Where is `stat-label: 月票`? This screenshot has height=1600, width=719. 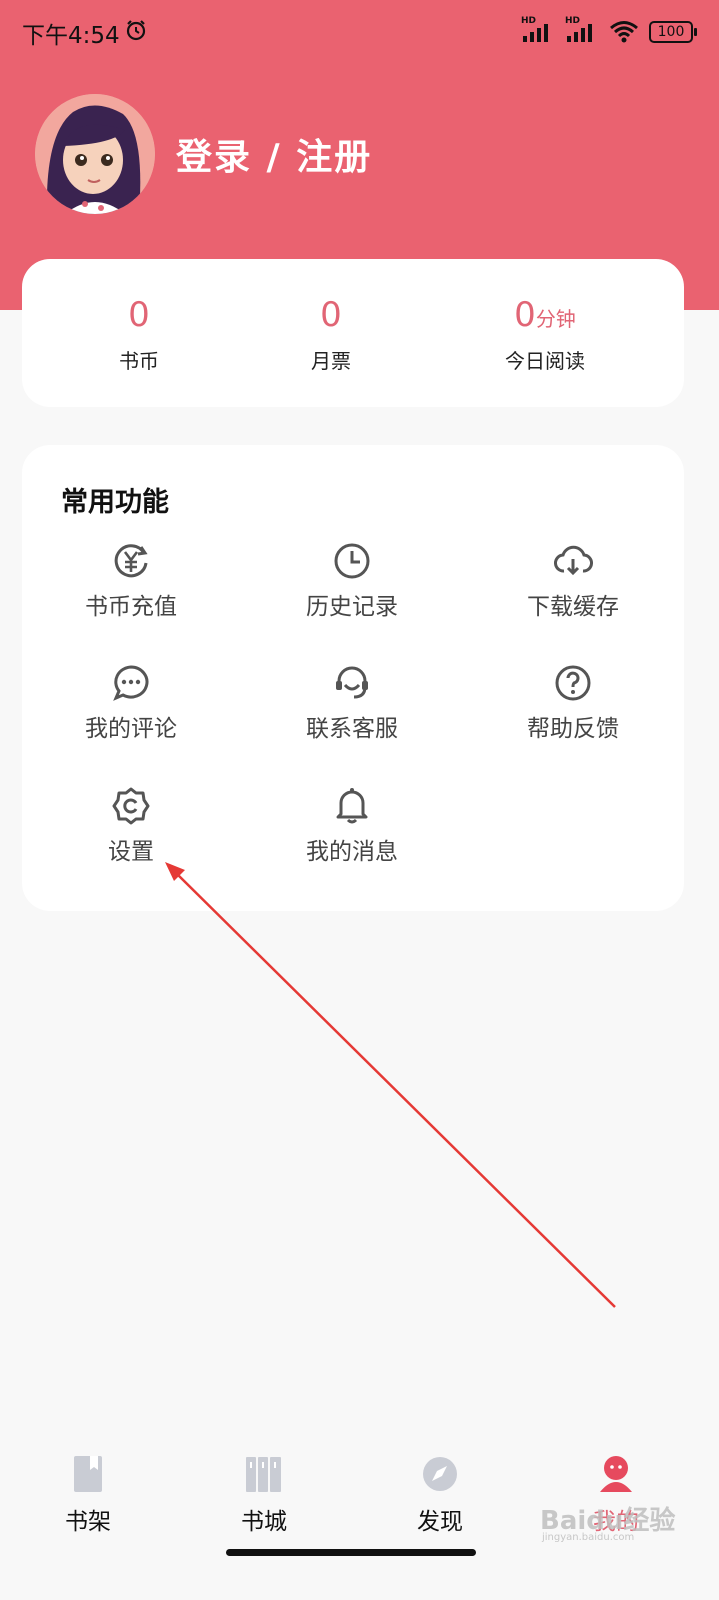 stat-label: 月票 is located at coordinates (331, 361).